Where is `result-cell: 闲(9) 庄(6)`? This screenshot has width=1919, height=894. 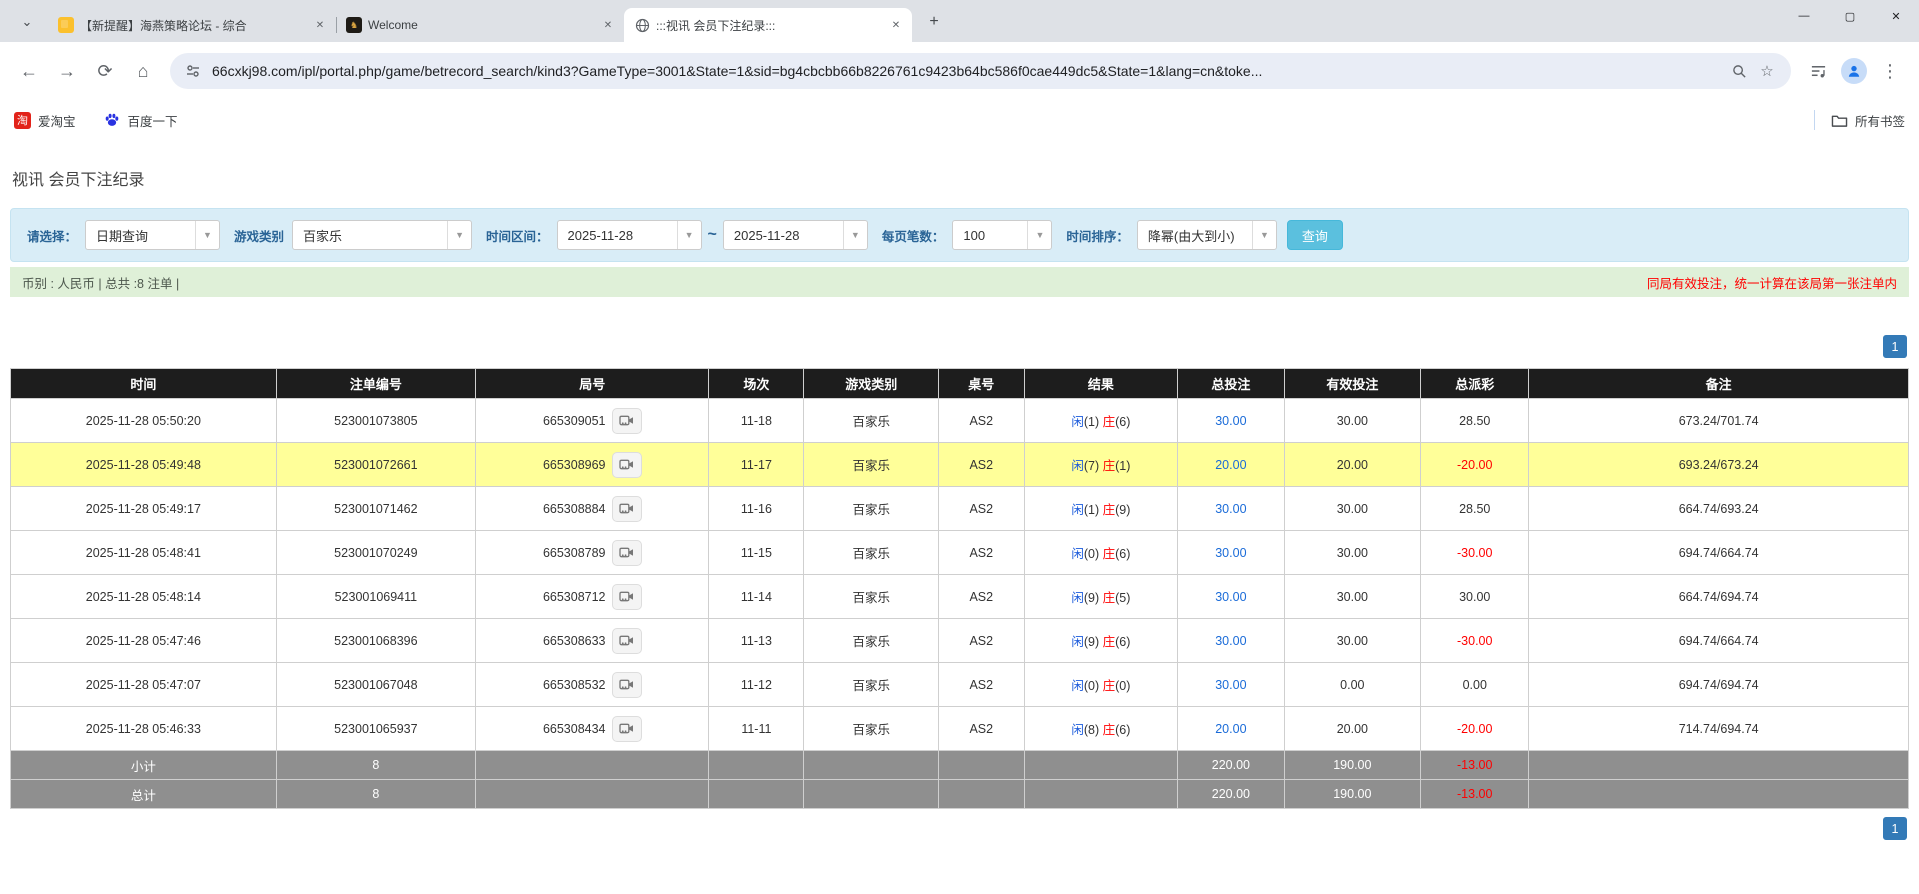
result-cell: 闲(9) 庄(6) is located at coordinates (1101, 640).